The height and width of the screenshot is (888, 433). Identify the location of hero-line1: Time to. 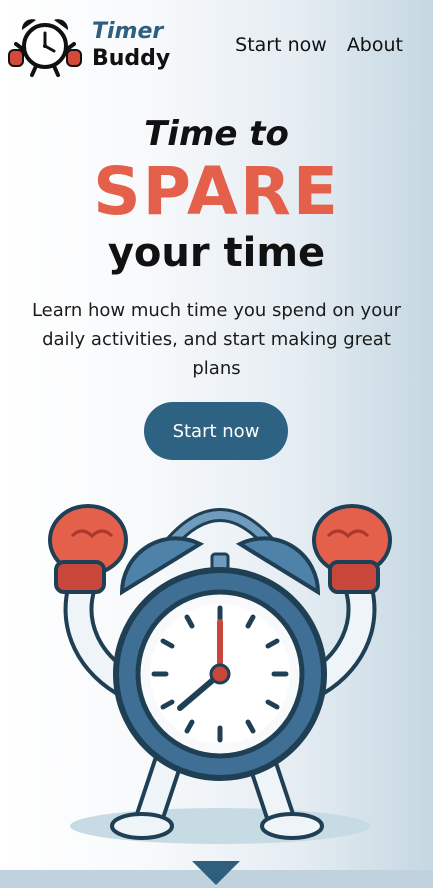
(216, 134).